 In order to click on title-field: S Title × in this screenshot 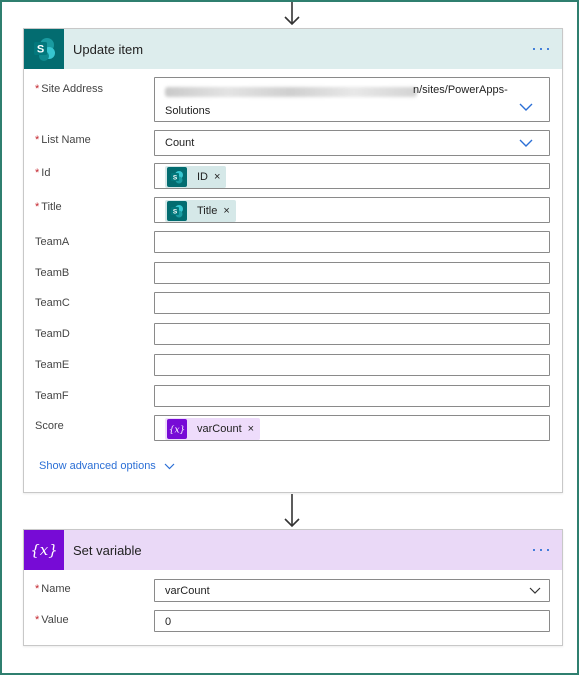, I will do `click(352, 210)`.